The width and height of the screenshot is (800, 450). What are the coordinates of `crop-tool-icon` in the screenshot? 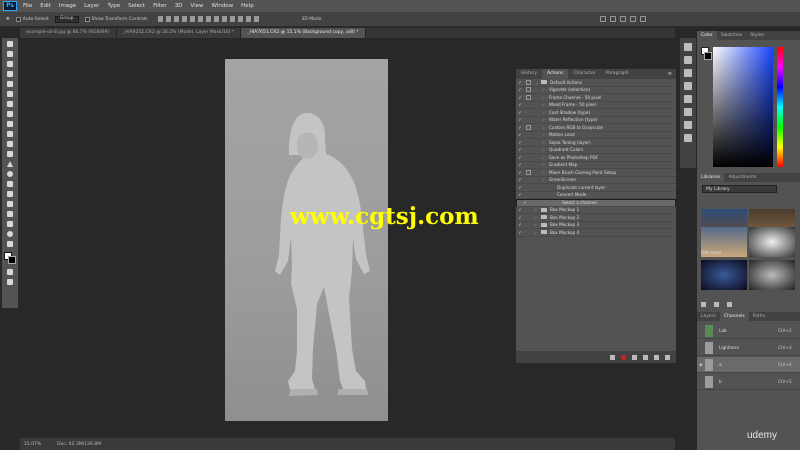 It's located at (10, 84).